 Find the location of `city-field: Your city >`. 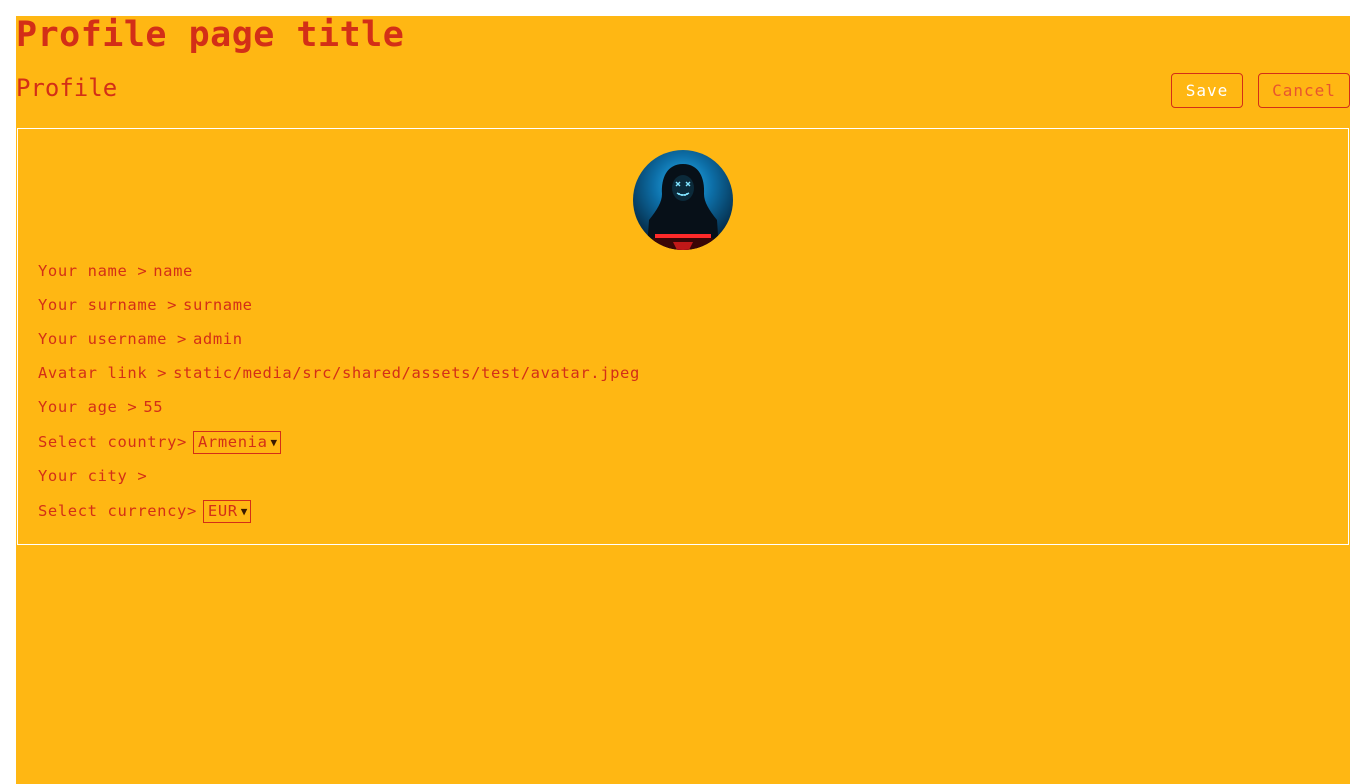

city-field: Your city > is located at coordinates (95, 476).